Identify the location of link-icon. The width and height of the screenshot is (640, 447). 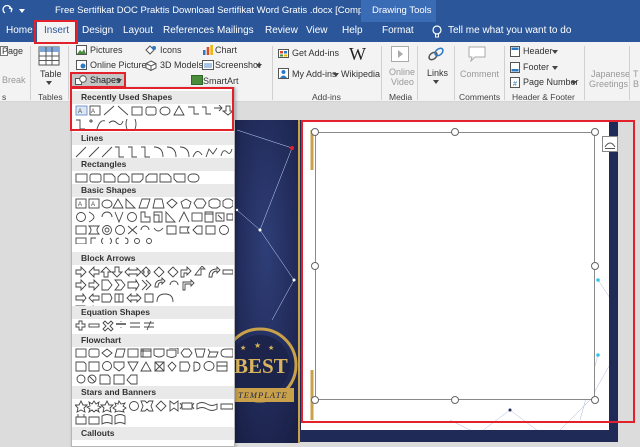
(436, 54).